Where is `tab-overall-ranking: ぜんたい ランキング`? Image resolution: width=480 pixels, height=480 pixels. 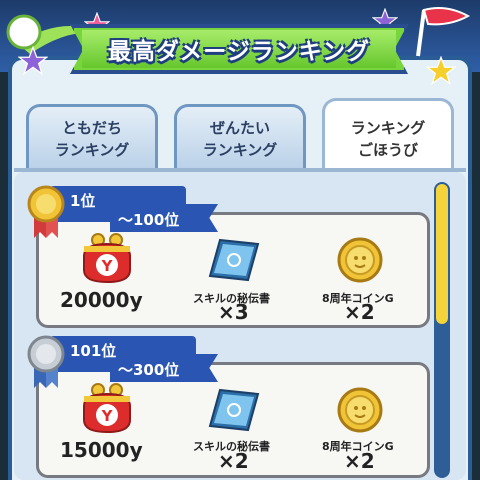
tab-overall-ranking: ぜんたい ランキング is located at coordinates (240, 137).